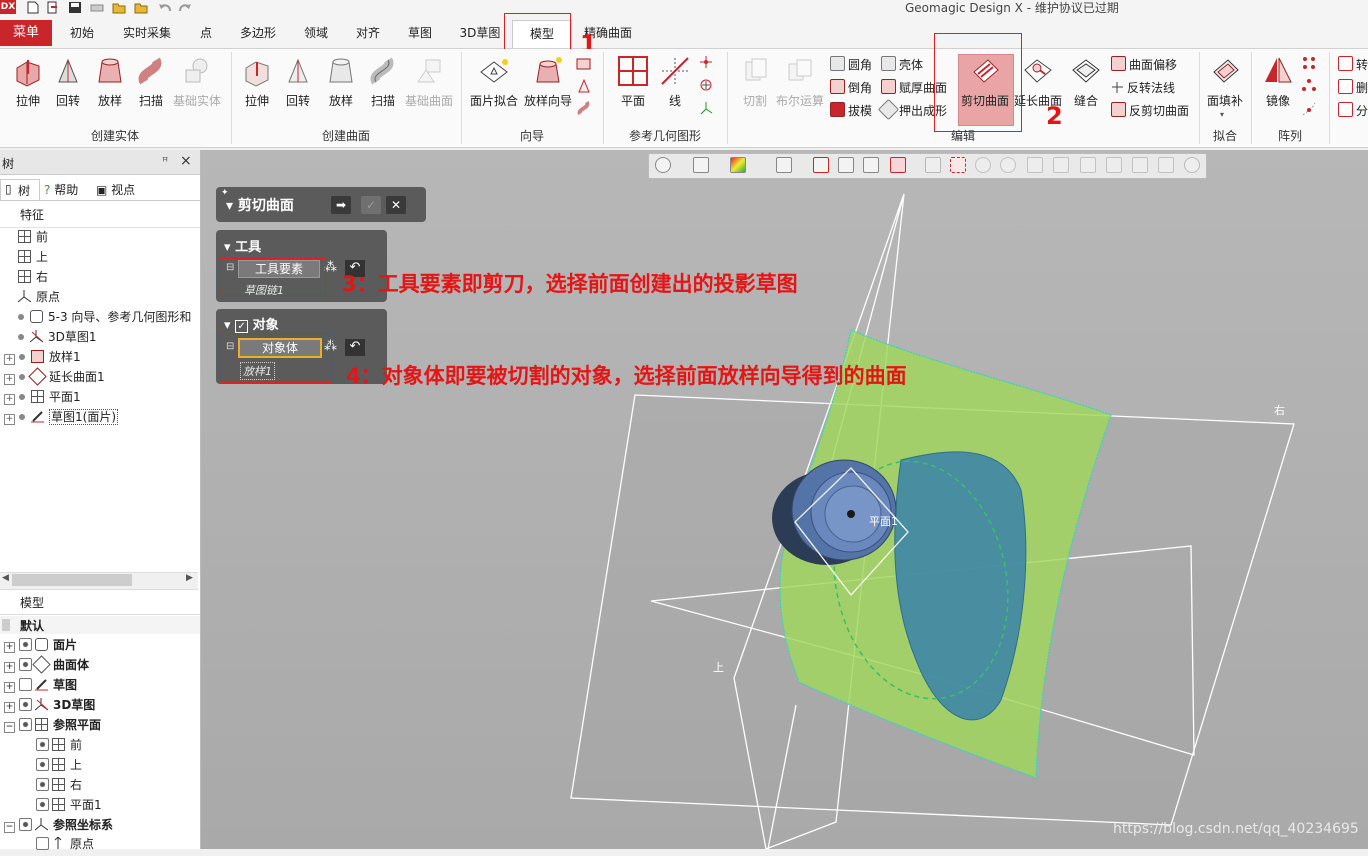 Image resolution: width=1368 pixels, height=856 pixels. Describe the element at coordinates (1353, 110) in the screenshot. I see `split-body-button: 分` at that location.